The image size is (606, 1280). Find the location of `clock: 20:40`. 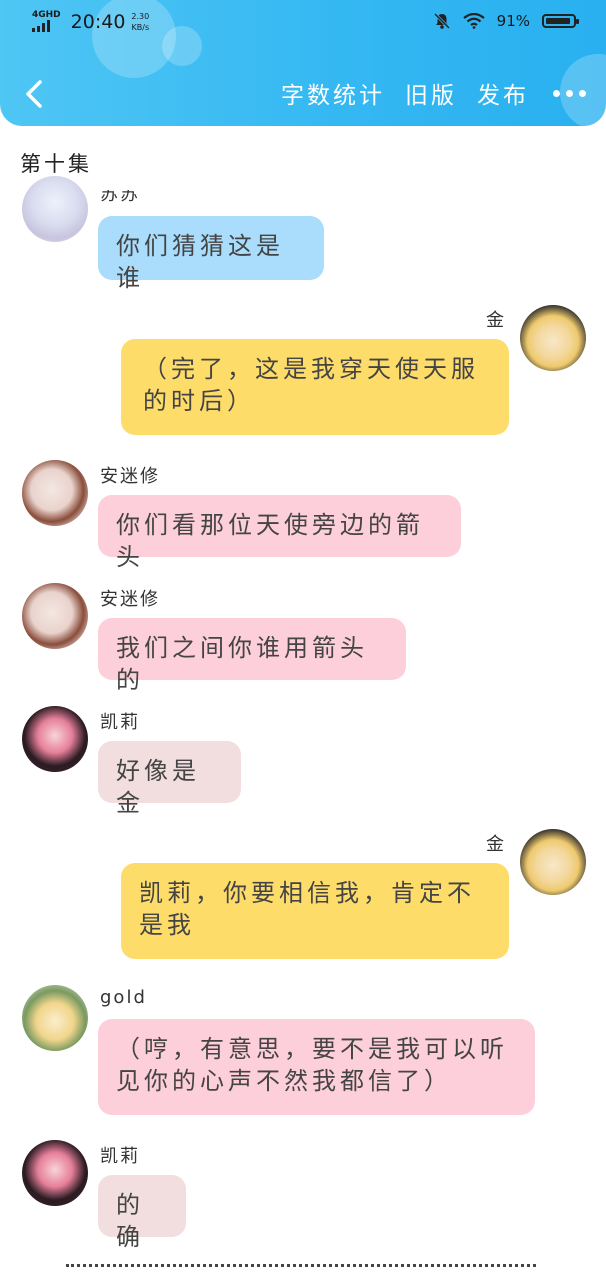

clock: 20:40 is located at coordinates (98, 22).